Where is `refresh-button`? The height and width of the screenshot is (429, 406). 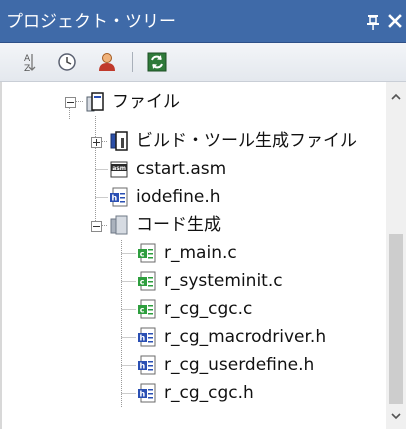
refresh-button is located at coordinates (157, 62).